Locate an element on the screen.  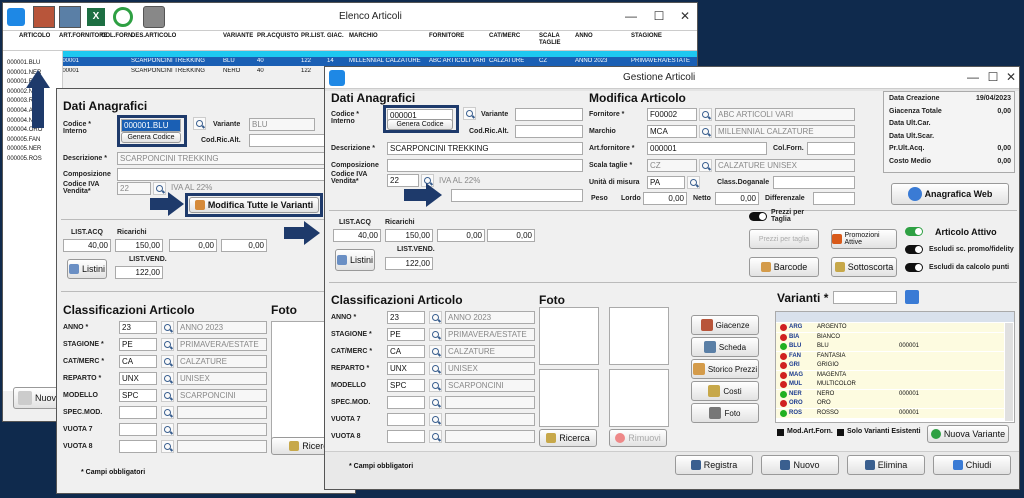
front-vuota7-code is located at coordinates (406, 419).